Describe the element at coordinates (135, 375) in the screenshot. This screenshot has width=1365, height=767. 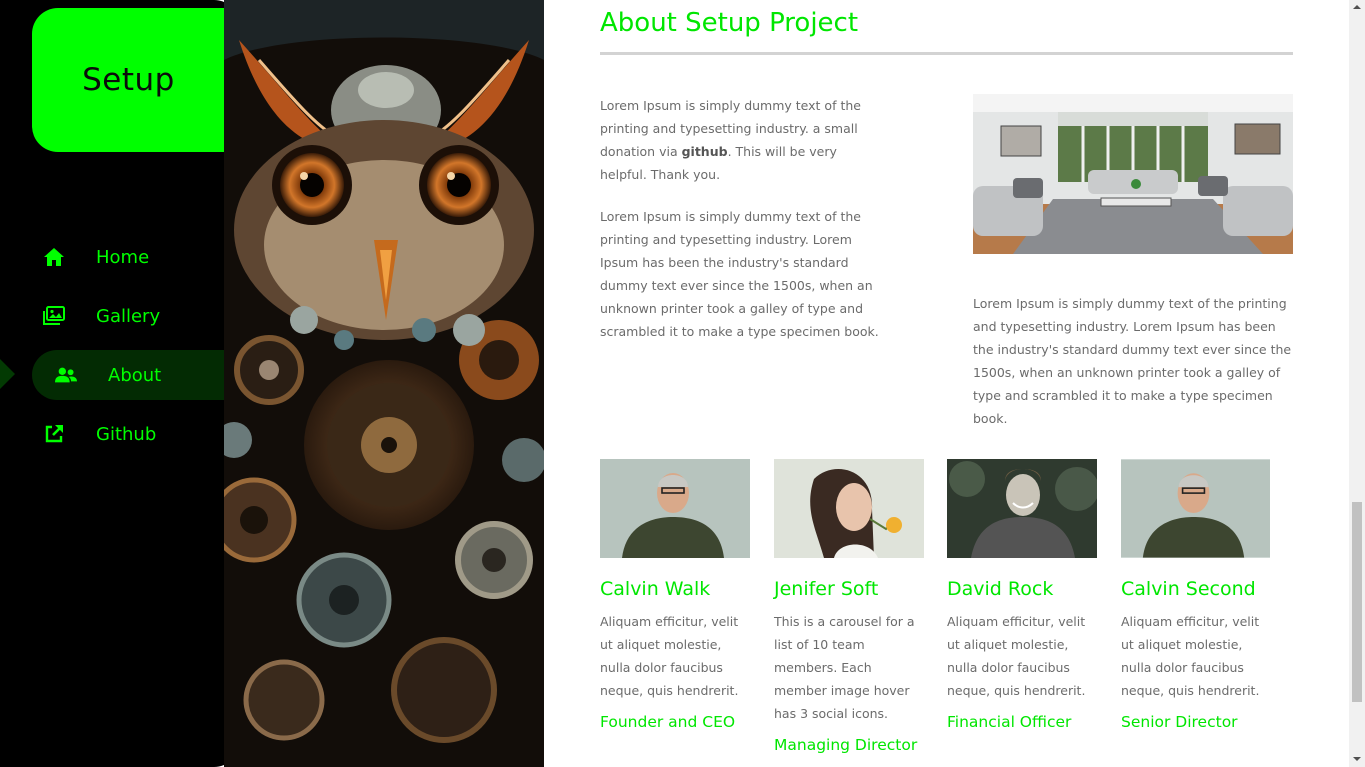
I see `nav-label-about: About` at that location.